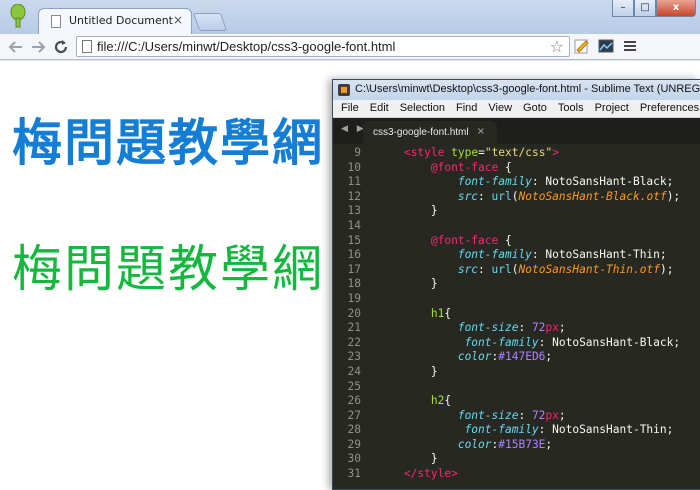 The height and width of the screenshot is (490, 700). Describe the element at coordinates (571, 108) in the screenshot. I see `menu-item-tools: Tools` at that location.